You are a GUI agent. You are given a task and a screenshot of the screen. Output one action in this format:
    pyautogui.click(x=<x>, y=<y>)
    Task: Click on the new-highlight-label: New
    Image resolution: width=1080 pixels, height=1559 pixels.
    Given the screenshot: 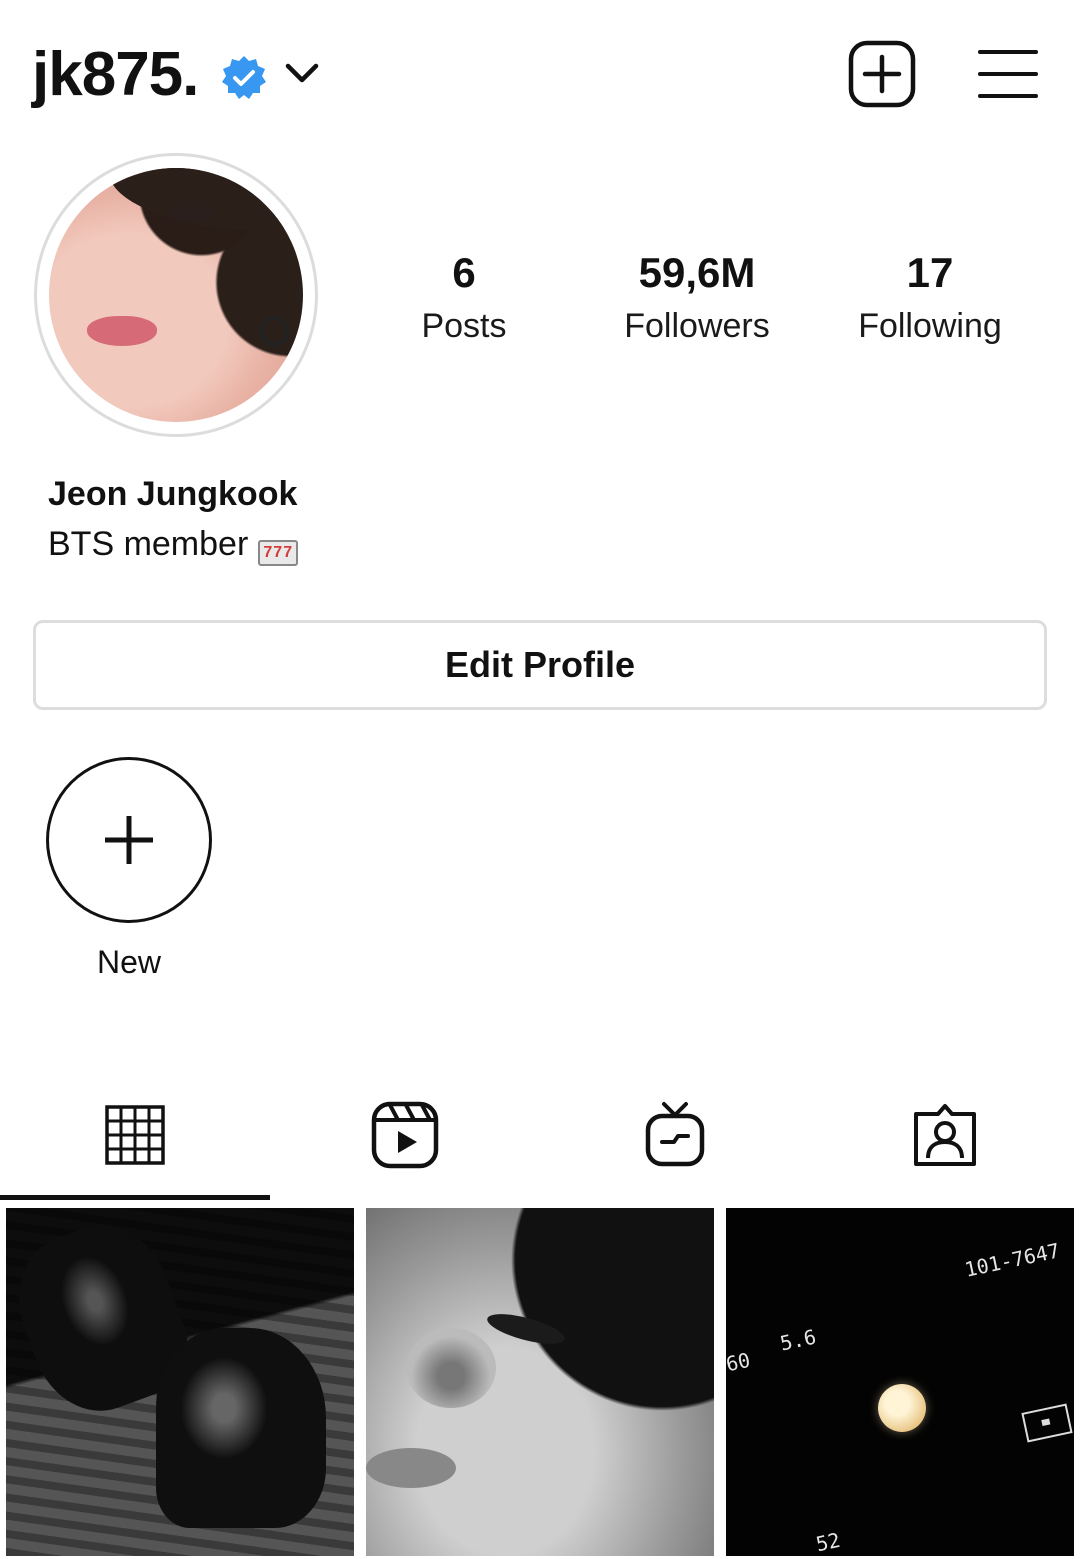 What is the action you would take?
    pyautogui.click(x=128, y=962)
    